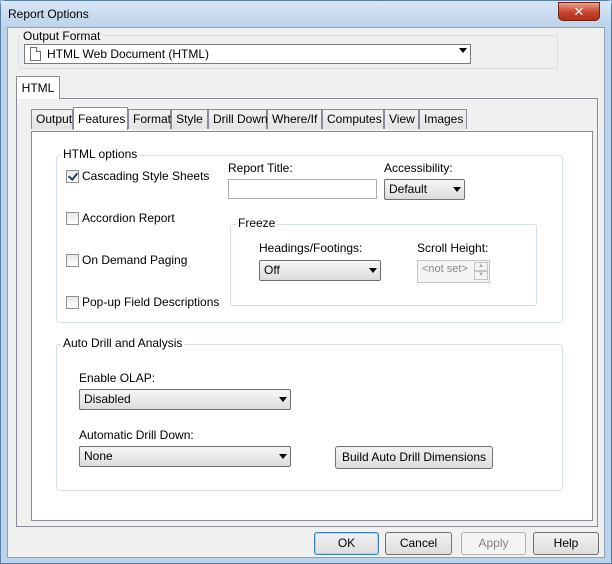 This screenshot has height=564, width=612. I want to click on tab-label: Where/If, so click(295, 119).